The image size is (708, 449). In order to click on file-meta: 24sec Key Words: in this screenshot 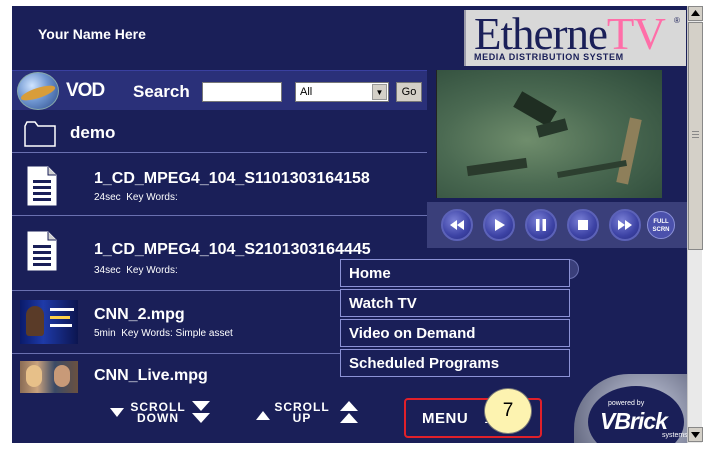, I will do `click(136, 197)`.